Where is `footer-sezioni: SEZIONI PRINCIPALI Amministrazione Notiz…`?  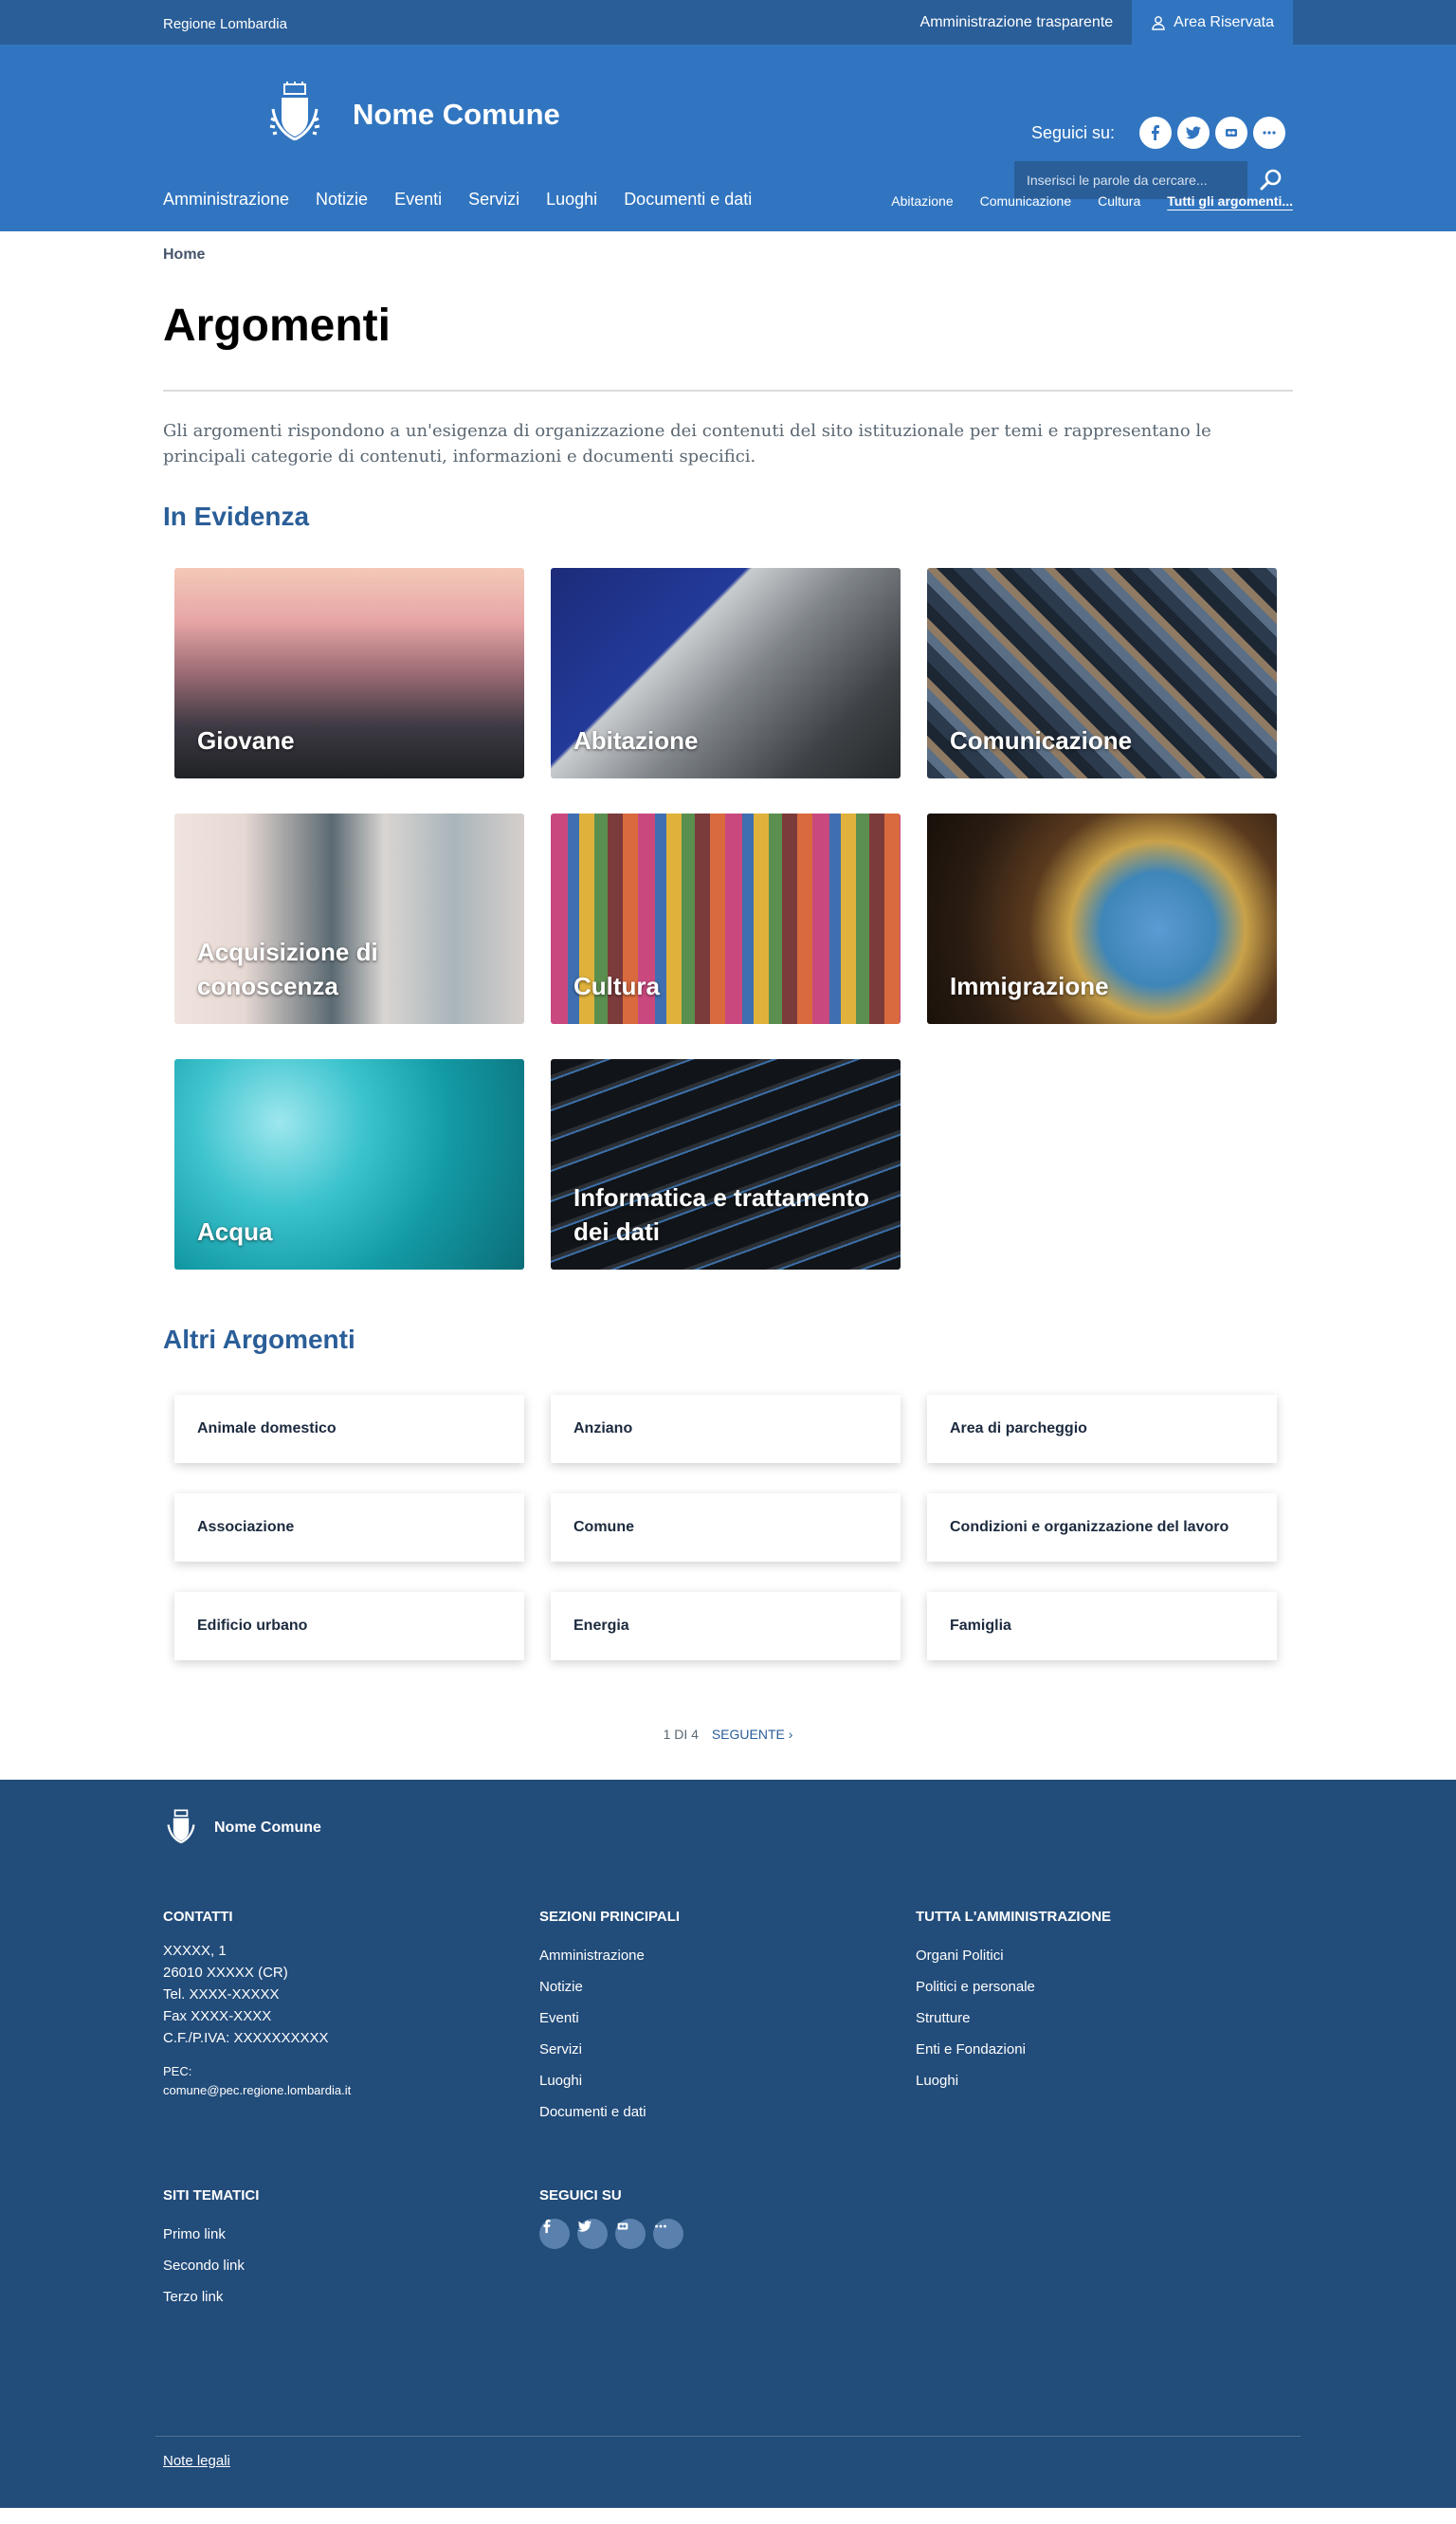 footer-sezioni: SEZIONI PRINCIPALI Amministrazione Notiz… is located at coordinates (609, 2018).